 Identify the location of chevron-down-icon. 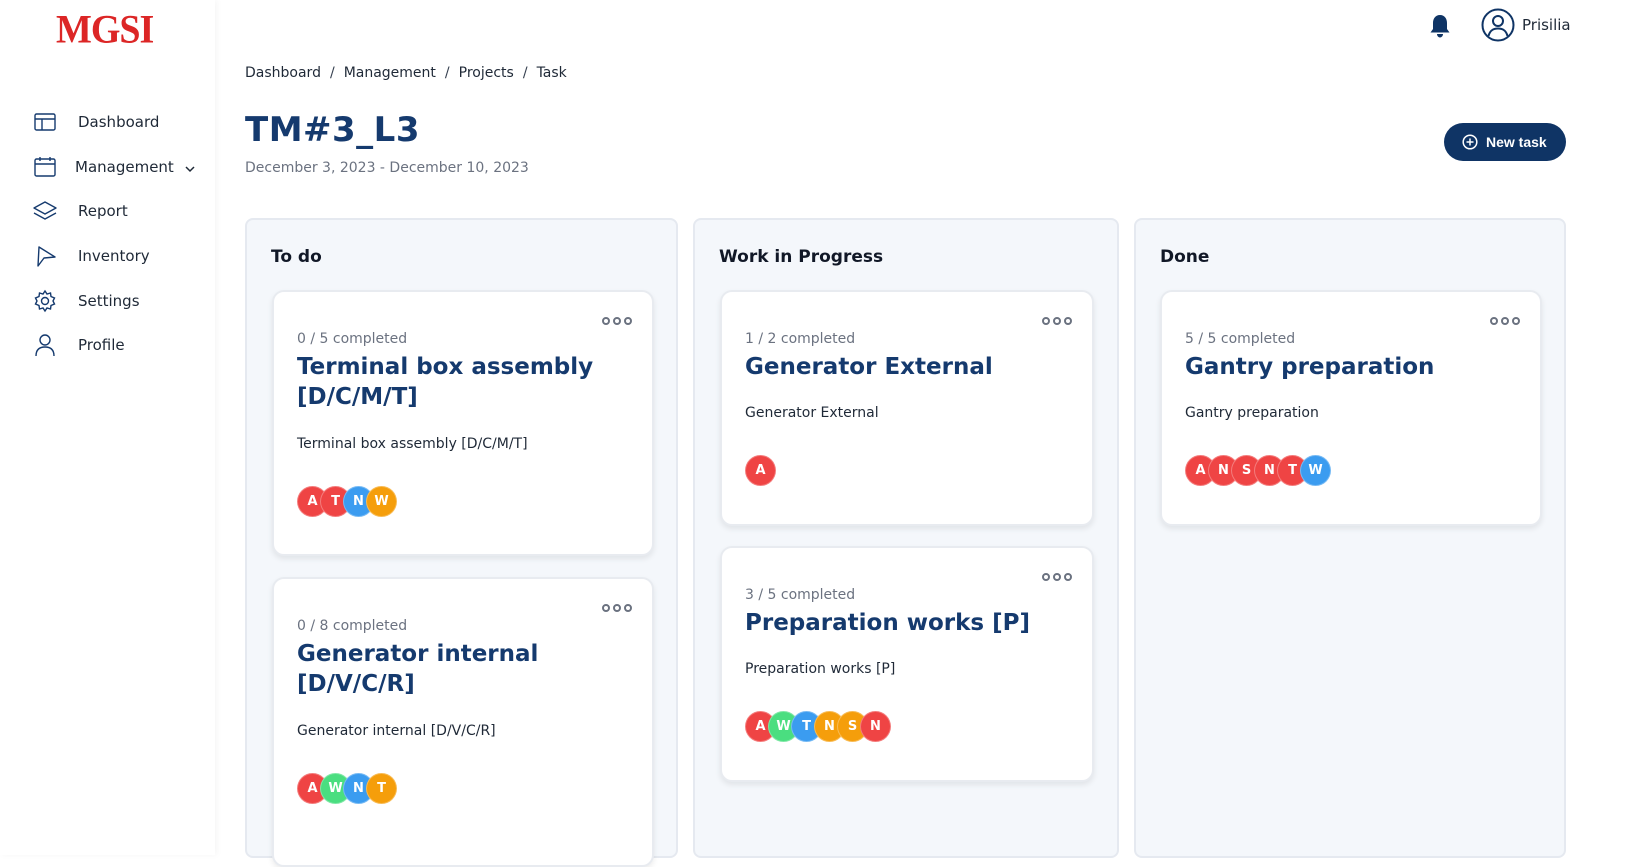
(190, 167).